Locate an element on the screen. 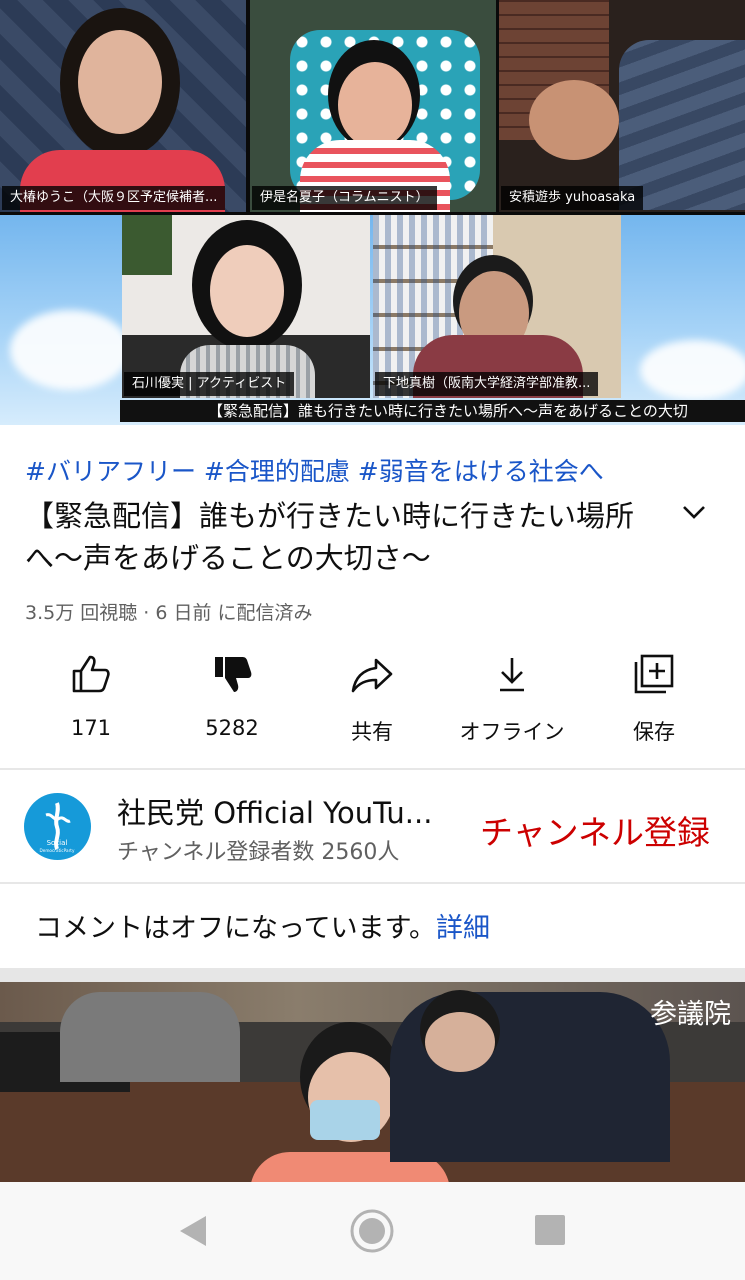  channel-avatar: Social DemocraticParty is located at coordinates (57, 826).